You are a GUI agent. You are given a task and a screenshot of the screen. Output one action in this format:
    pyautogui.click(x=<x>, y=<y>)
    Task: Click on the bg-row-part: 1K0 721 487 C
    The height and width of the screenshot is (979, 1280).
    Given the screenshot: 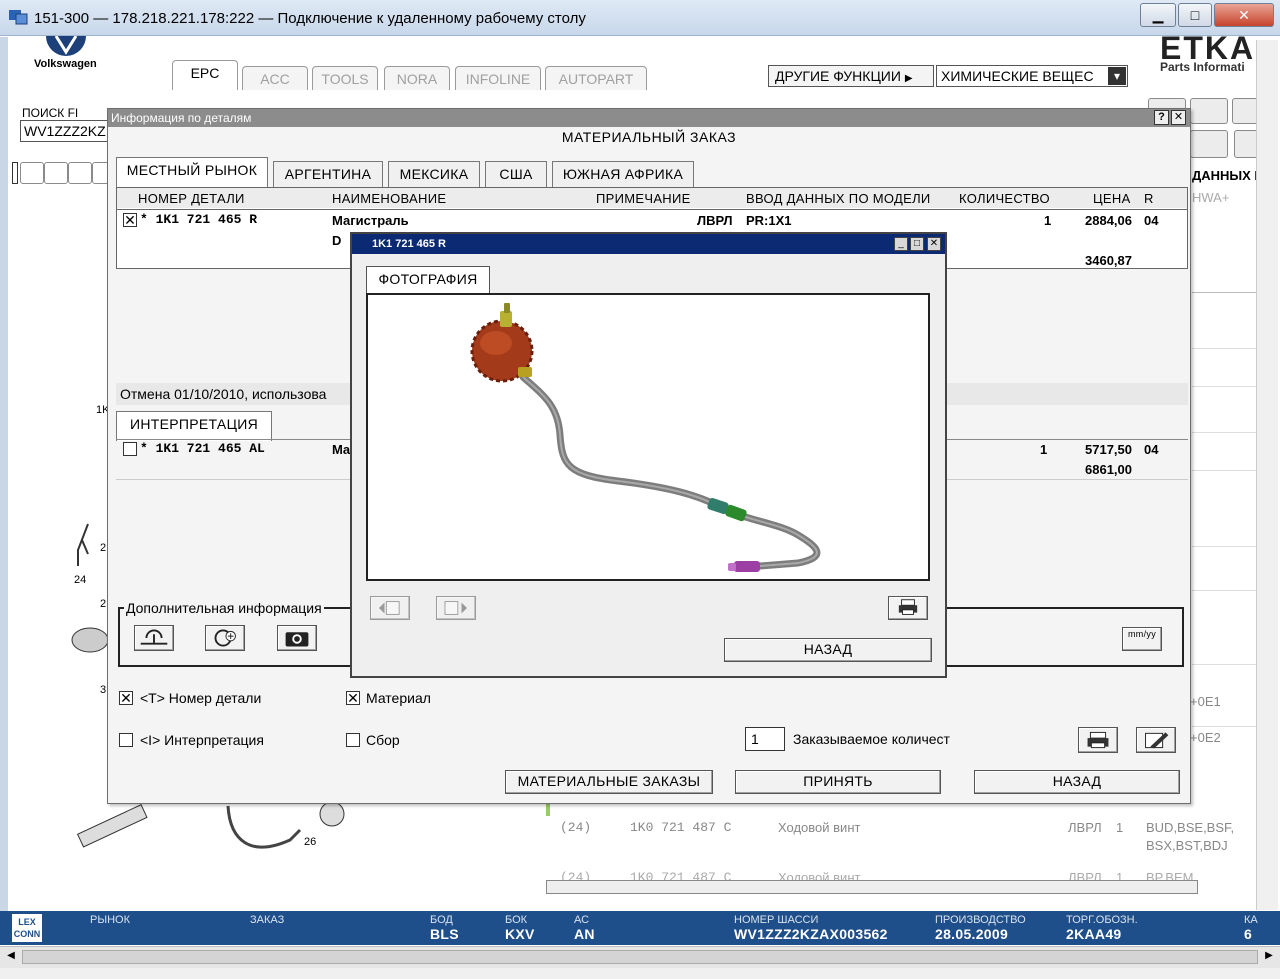 What is the action you would take?
    pyautogui.click(x=681, y=827)
    